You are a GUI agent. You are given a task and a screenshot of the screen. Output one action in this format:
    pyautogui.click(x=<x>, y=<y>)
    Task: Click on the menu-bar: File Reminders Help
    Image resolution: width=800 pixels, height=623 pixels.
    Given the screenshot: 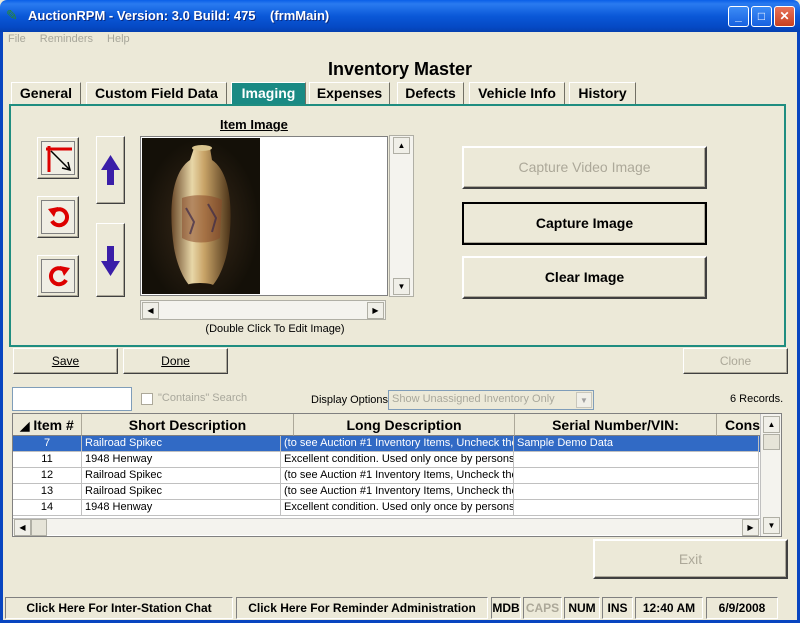 What is the action you would take?
    pyautogui.click(x=74, y=40)
    